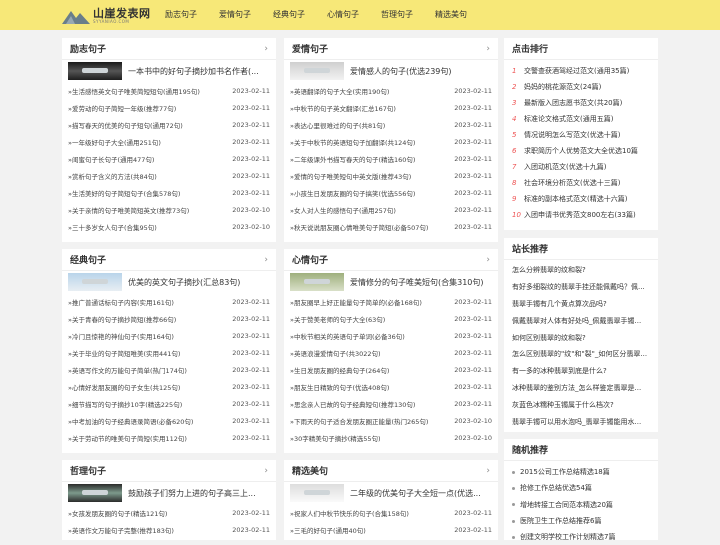 The height and width of the screenshot is (545, 720). I want to click on ranking-item: 8 社会环境分析范文(优选十三篇), so click(581, 183).